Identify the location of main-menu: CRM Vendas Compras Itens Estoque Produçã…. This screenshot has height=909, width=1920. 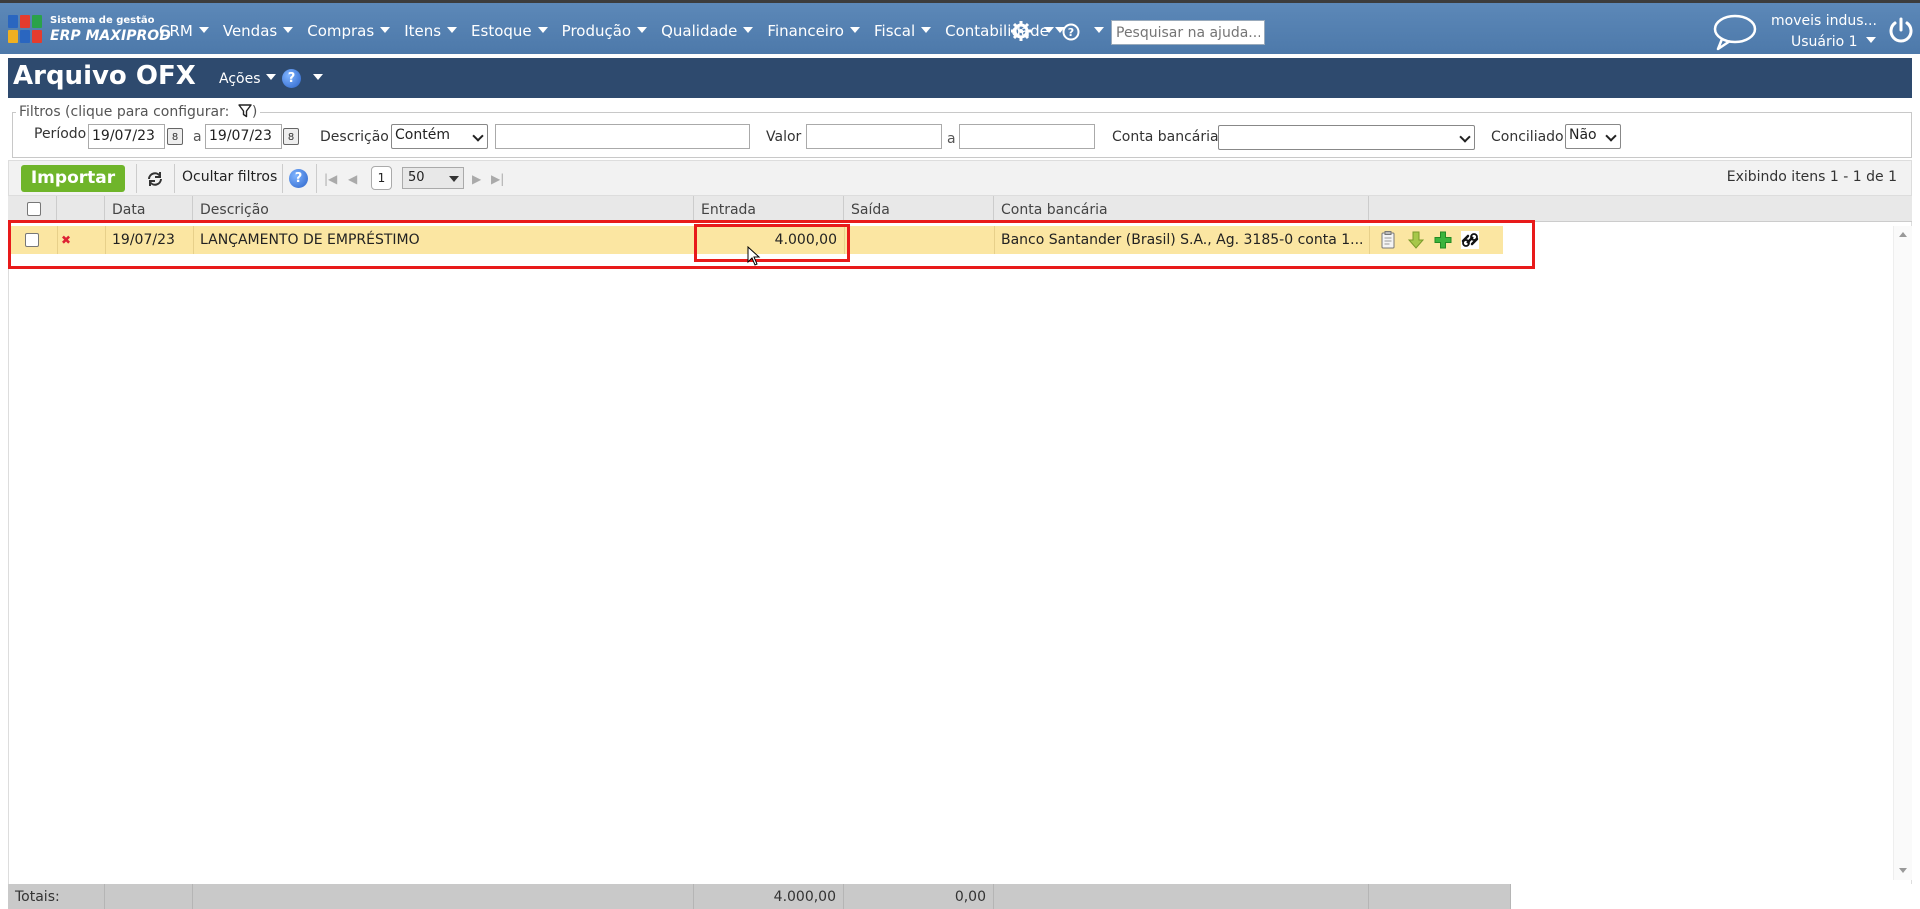
(619, 31).